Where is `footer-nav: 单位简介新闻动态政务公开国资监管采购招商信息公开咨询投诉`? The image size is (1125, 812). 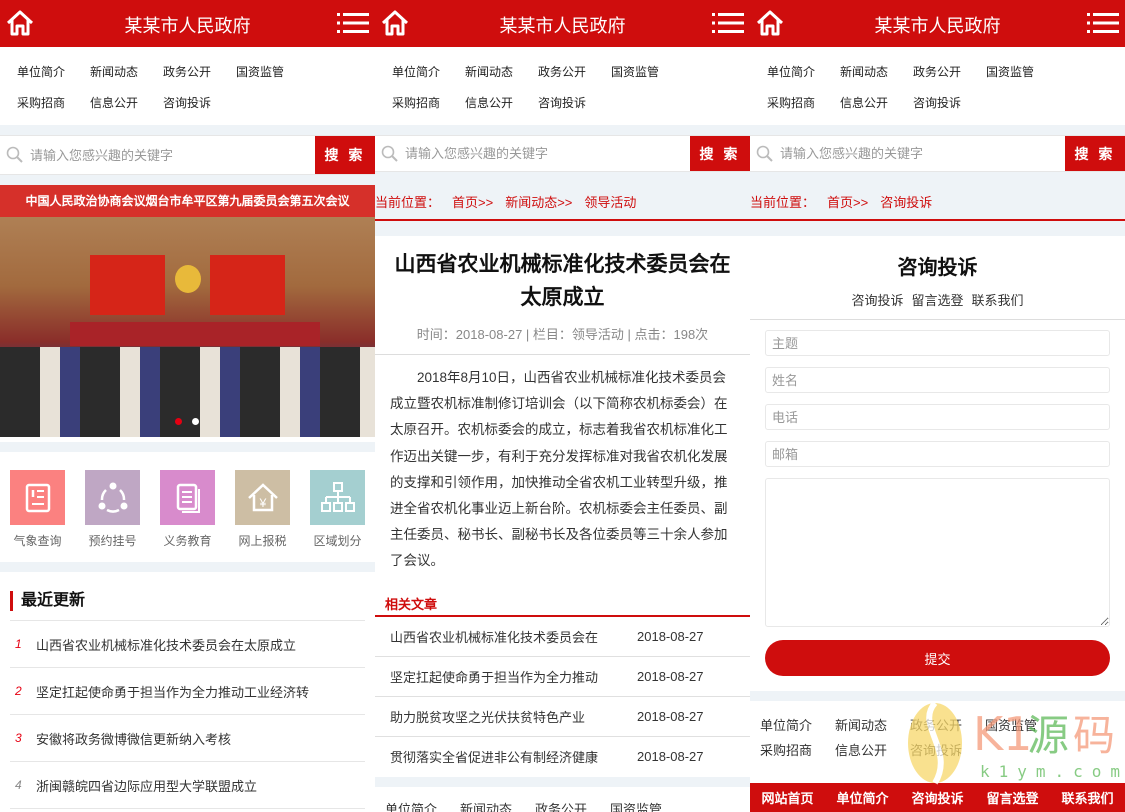 footer-nav: 单位简介新闻动态政务公开国资监管采购招商信息公开咨询投诉 is located at coordinates (562, 799).